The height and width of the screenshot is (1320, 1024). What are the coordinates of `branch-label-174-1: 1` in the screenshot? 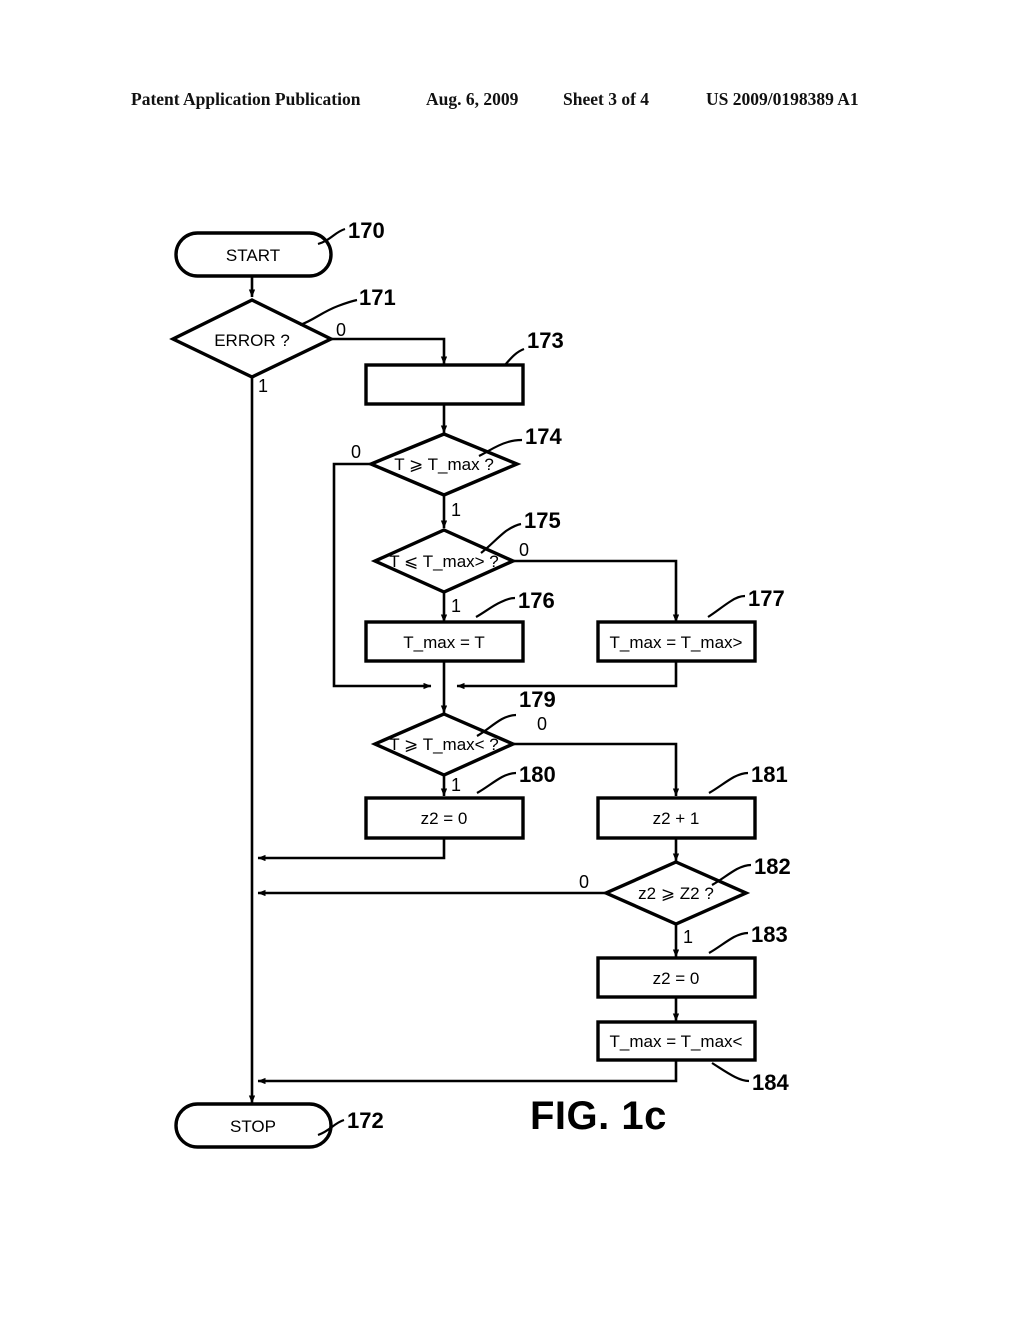 It's located at (456, 510).